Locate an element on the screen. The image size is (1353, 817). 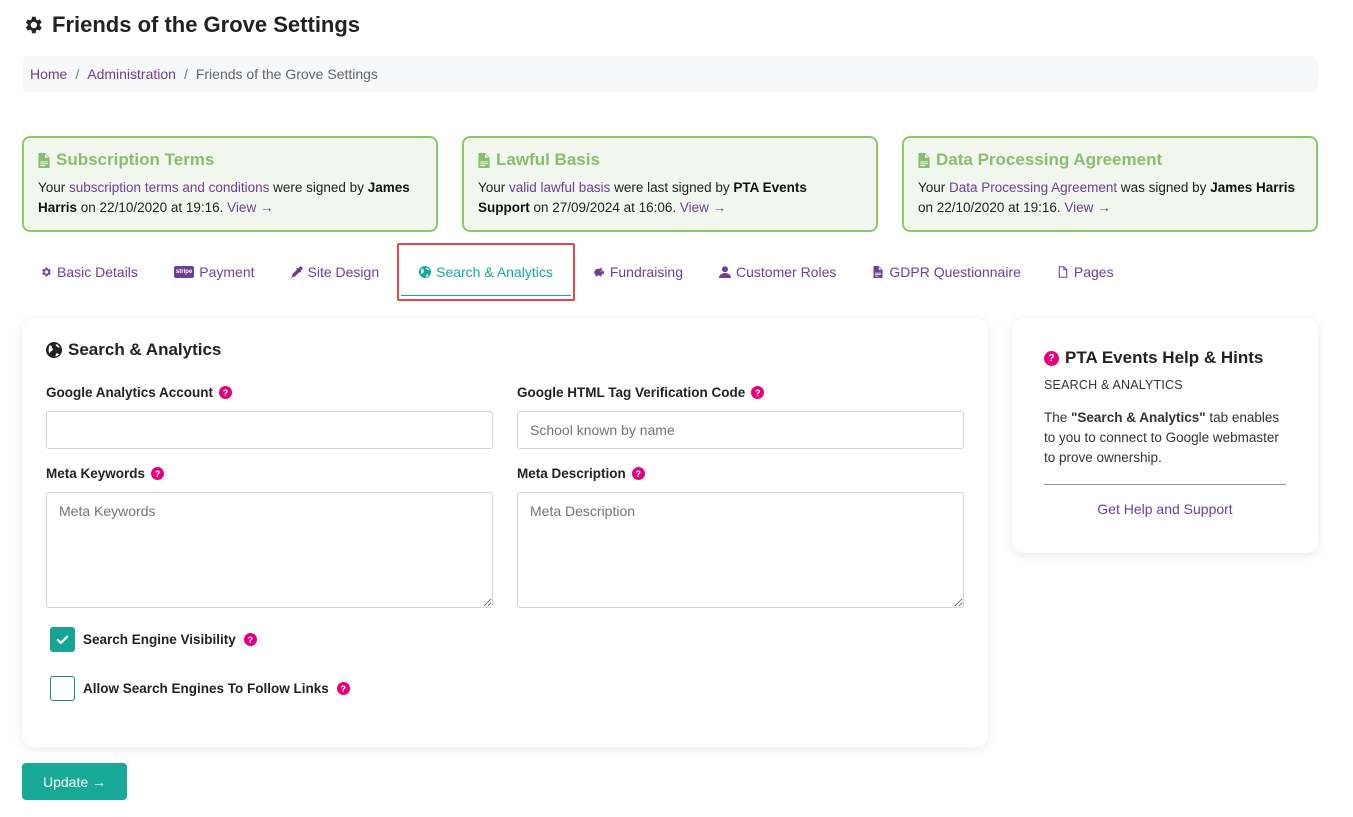
tab-label: Payment is located at coordinates (227, 272).